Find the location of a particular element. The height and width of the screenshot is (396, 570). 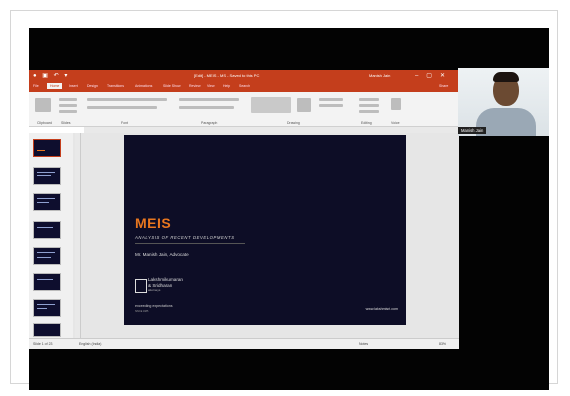

firm-name: Lakshmikumaran & Sridharan attorneys is located at coordinates (165, 285).